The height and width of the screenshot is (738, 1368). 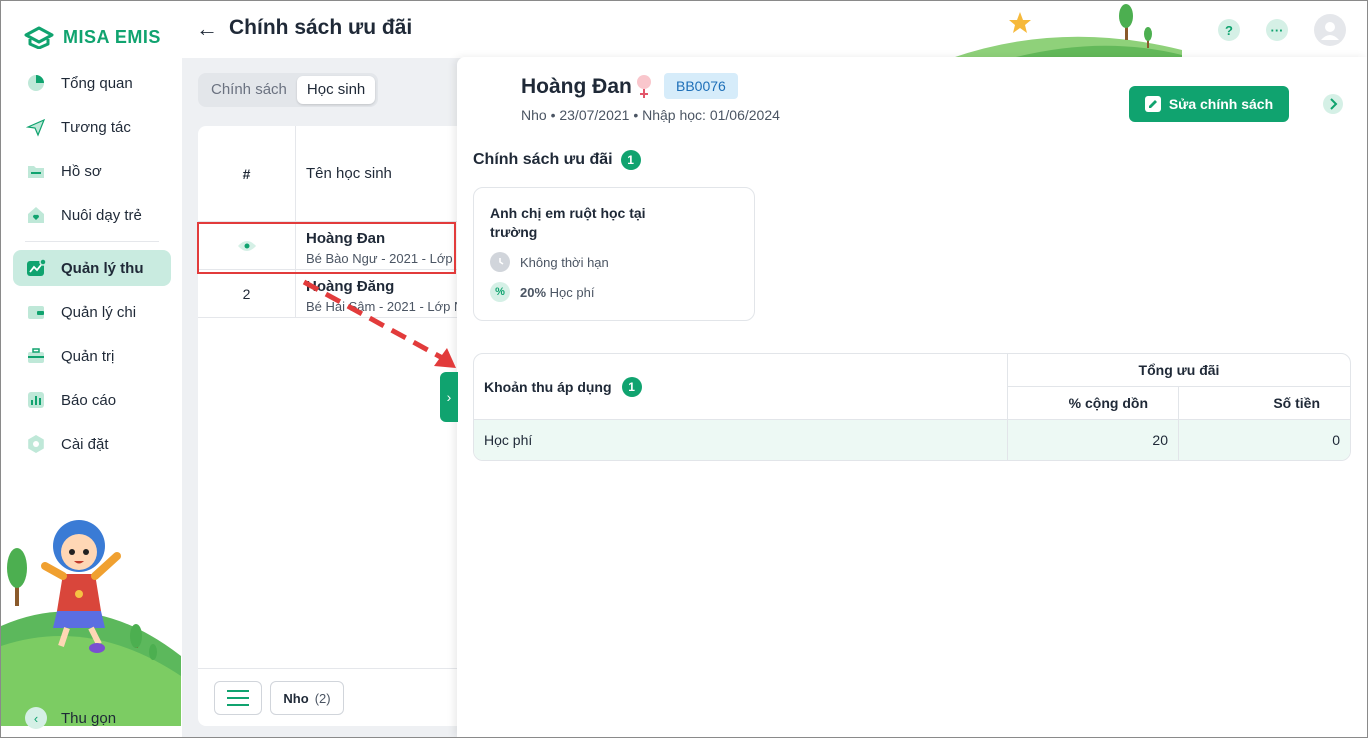 I want to click on misa-logo-icon, so click(x=39, y=37).